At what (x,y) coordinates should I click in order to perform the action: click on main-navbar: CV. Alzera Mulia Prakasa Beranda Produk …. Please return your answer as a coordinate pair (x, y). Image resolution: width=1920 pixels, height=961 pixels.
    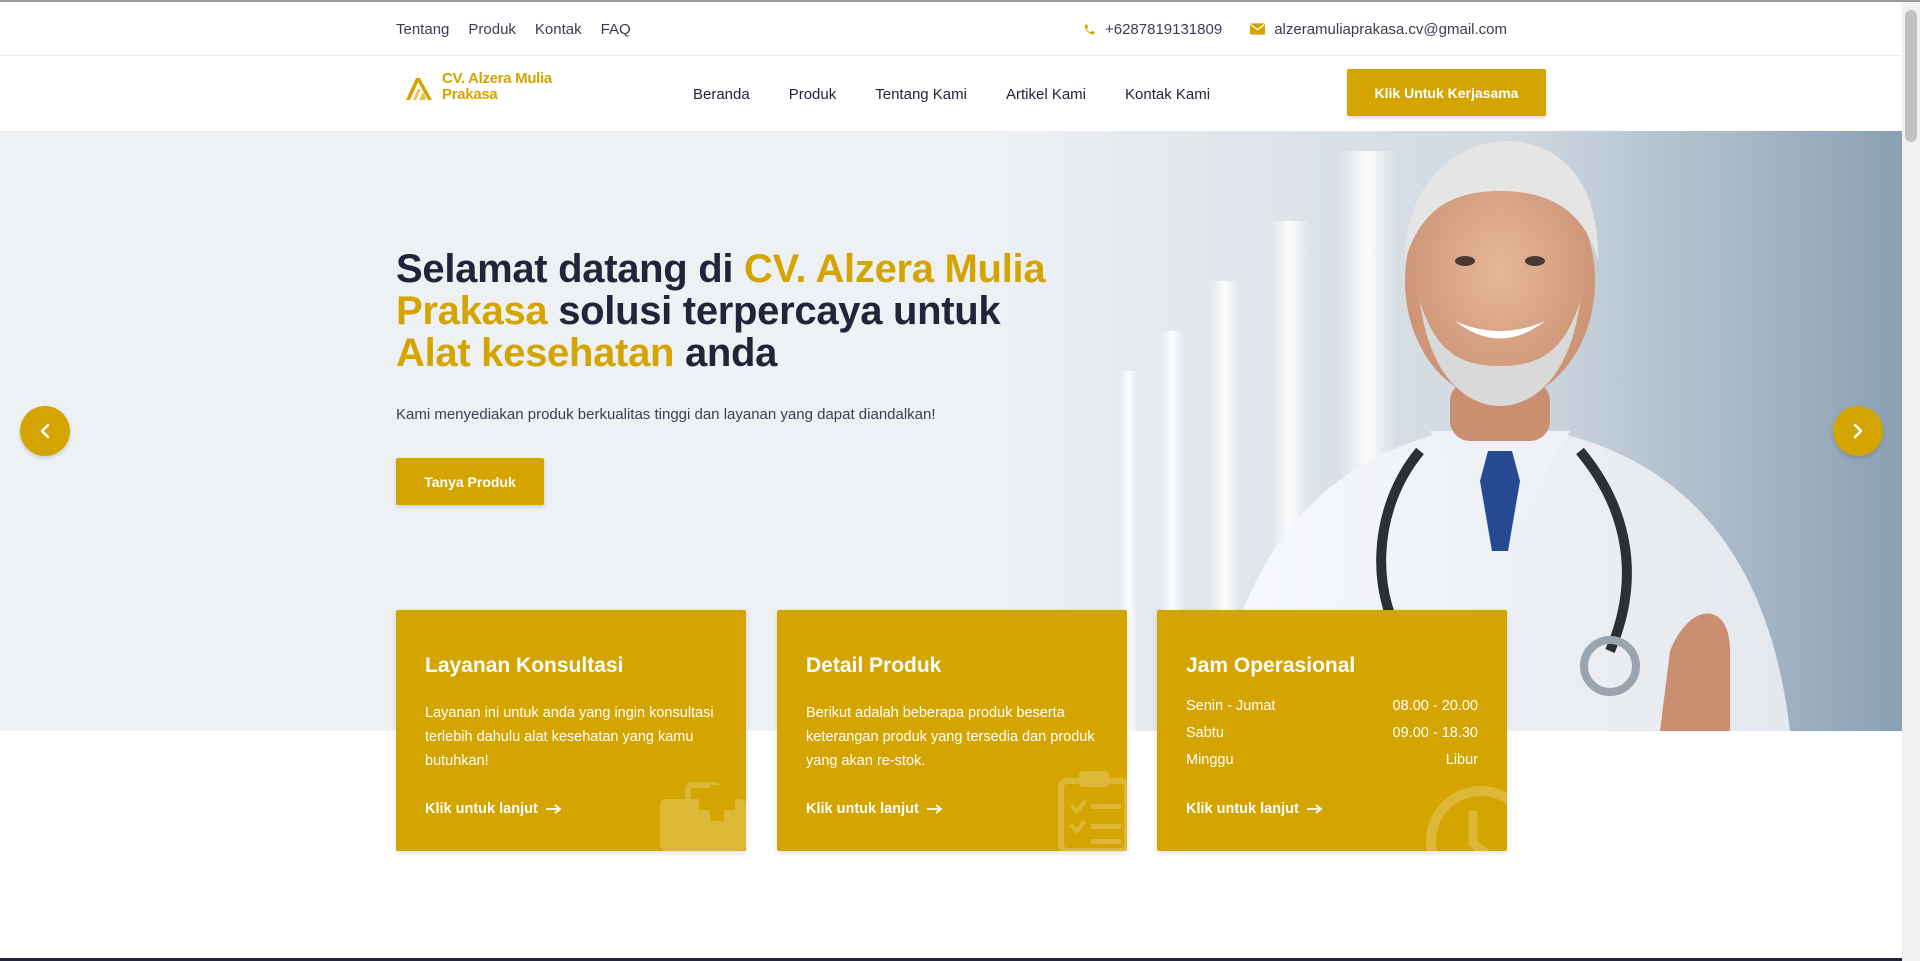
    Looking at the image, I should click on (951, 94).